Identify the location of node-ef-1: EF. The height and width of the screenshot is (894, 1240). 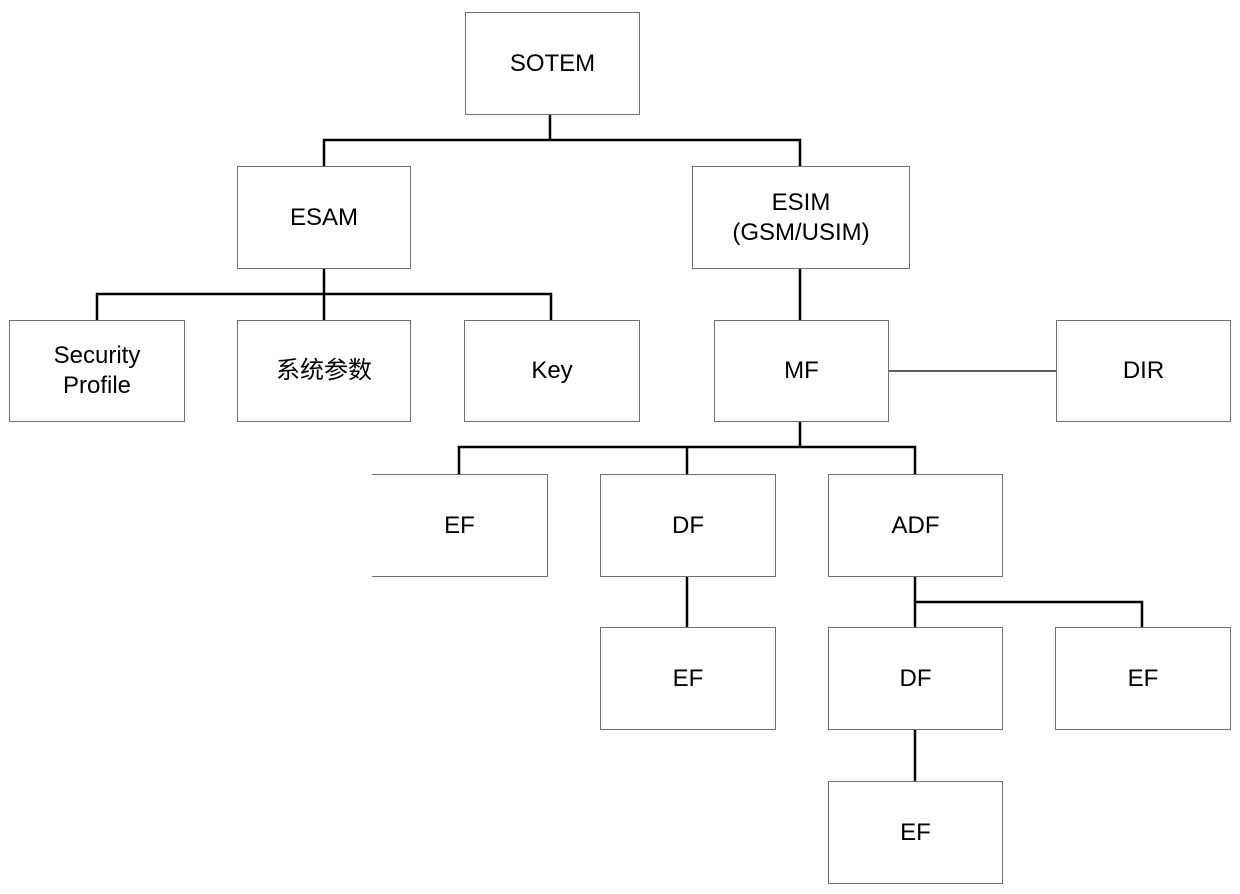
(460, 525).